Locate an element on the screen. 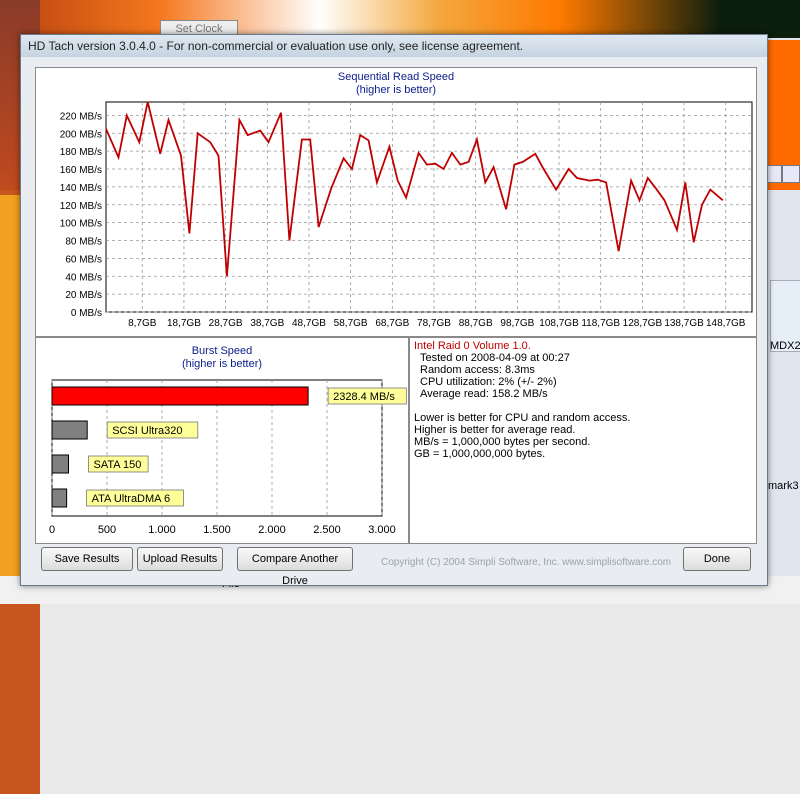 The image size is (800, 794). y-tick-label: 160 MB/s is located at coordinates (81, 170).